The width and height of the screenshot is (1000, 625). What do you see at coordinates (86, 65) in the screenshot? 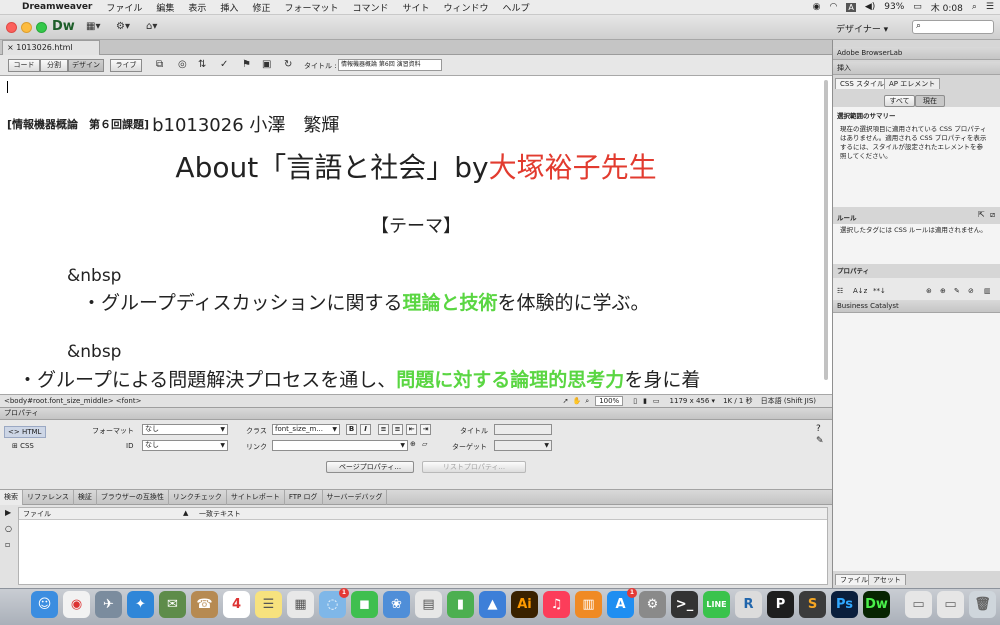
I see `design-view-button: デザイン` at bounding box center [86, 65].